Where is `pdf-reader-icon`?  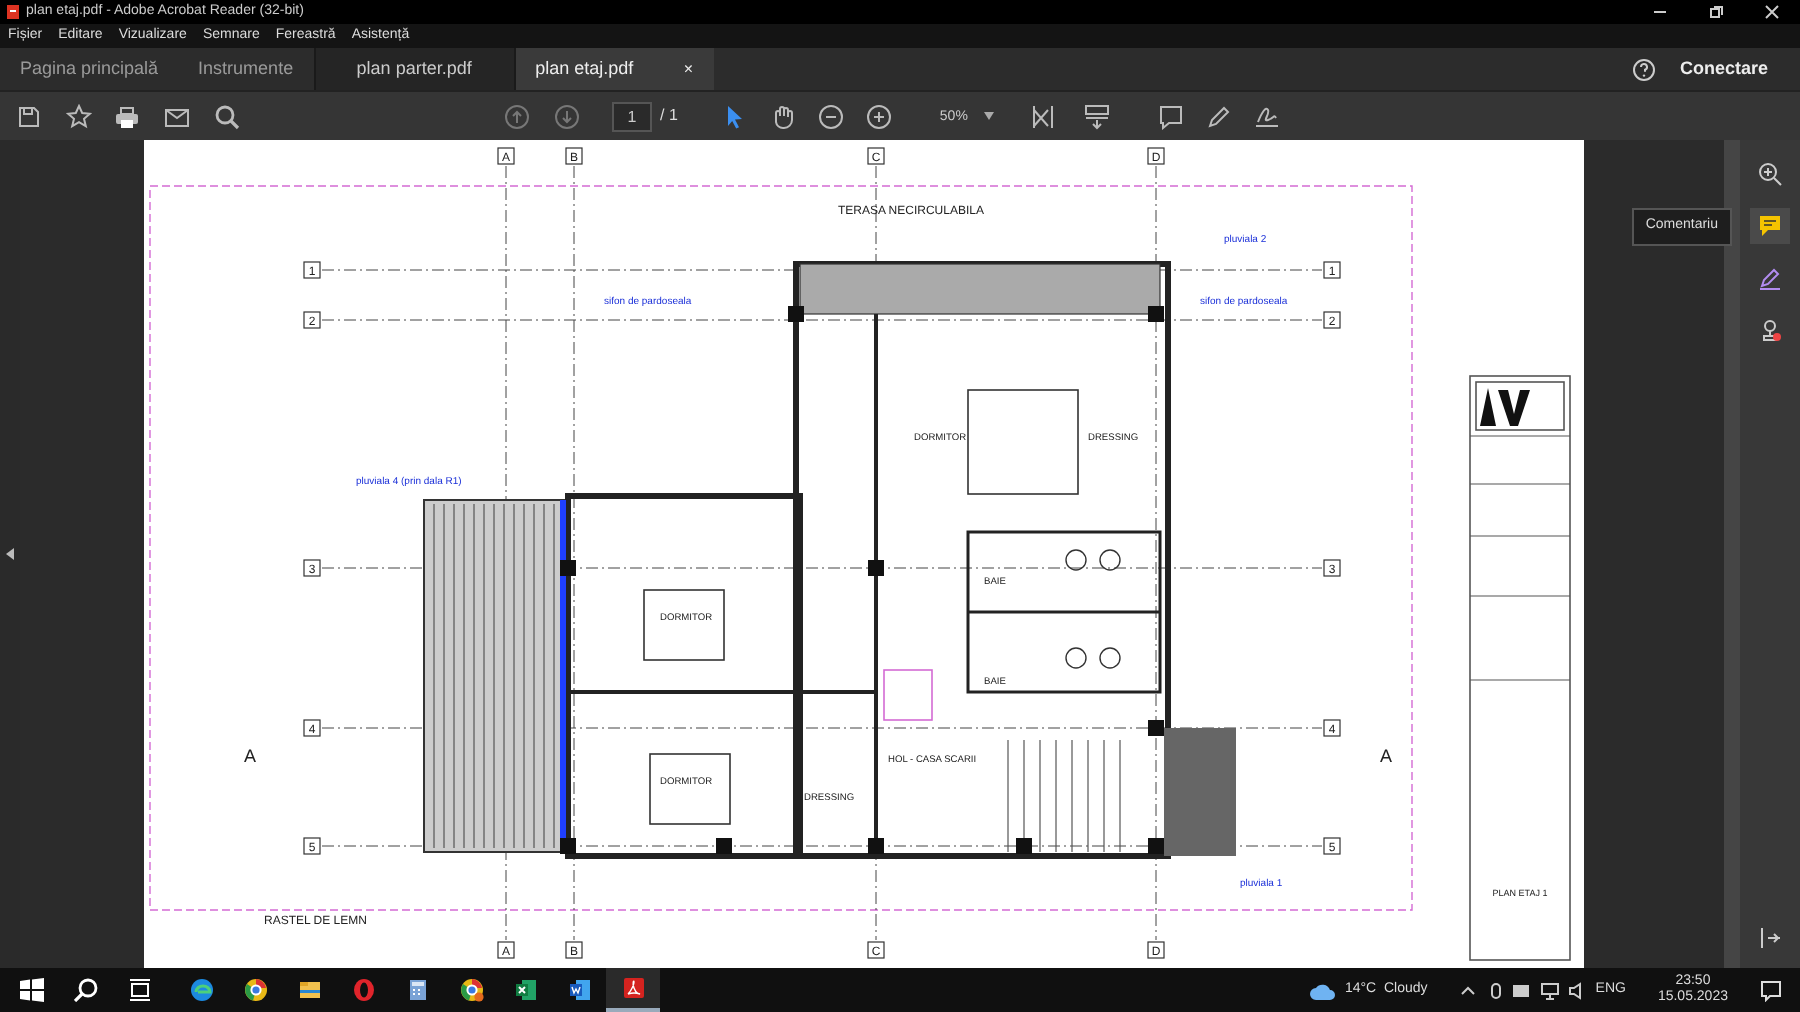
pdf-reader-icon is located at coordinates (633, 988).